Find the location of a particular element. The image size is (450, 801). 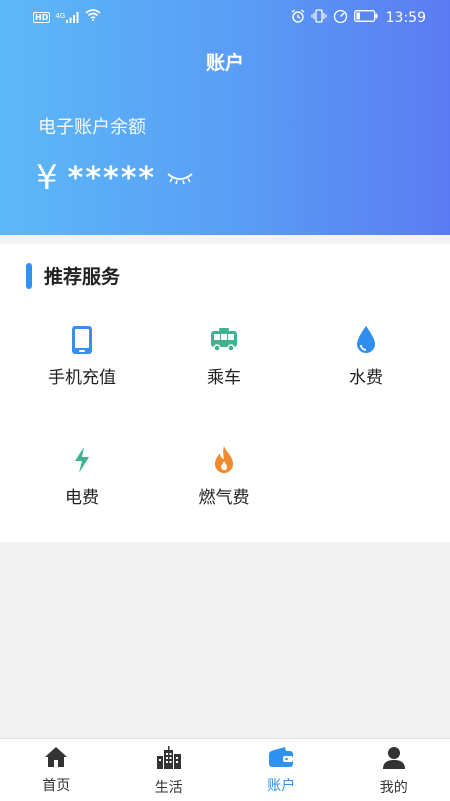

tab-account: 账户 is located at coordinates (281, 770).